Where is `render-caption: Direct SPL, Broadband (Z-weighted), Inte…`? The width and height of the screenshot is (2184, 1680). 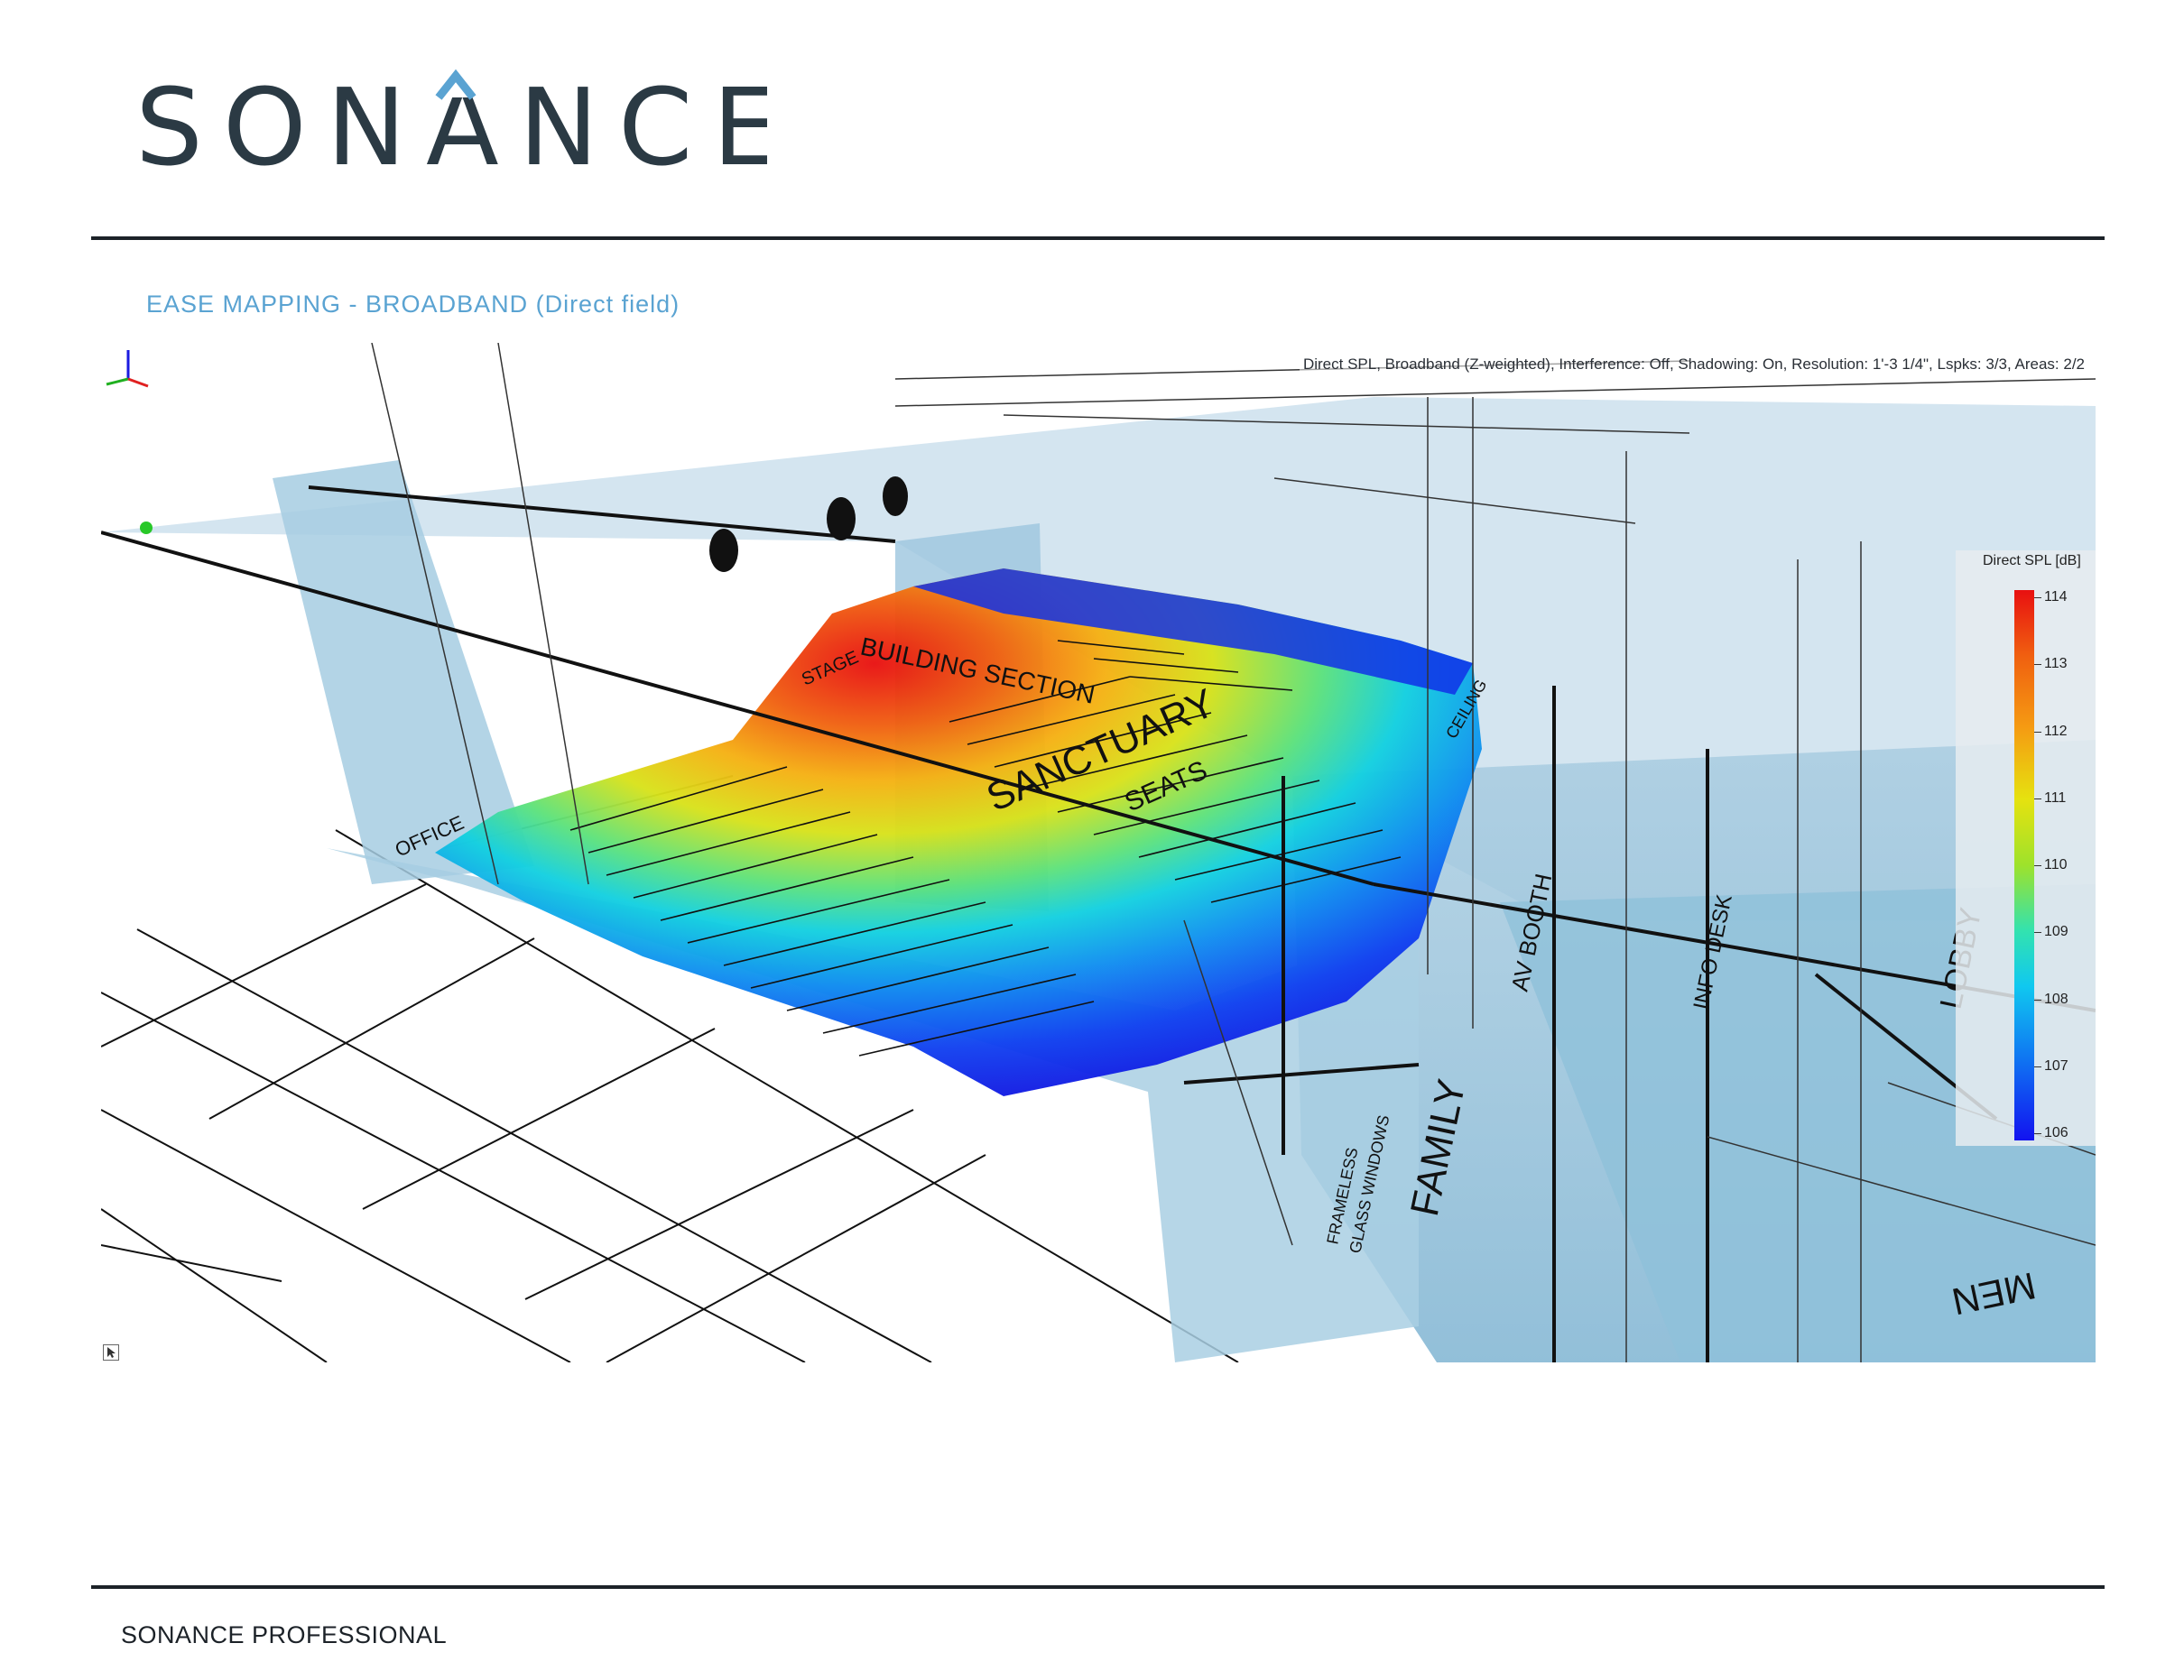 render-caption: Direct SPL, Broadband (Z-weighted), Inte… is located at coordinates (1693, 364).